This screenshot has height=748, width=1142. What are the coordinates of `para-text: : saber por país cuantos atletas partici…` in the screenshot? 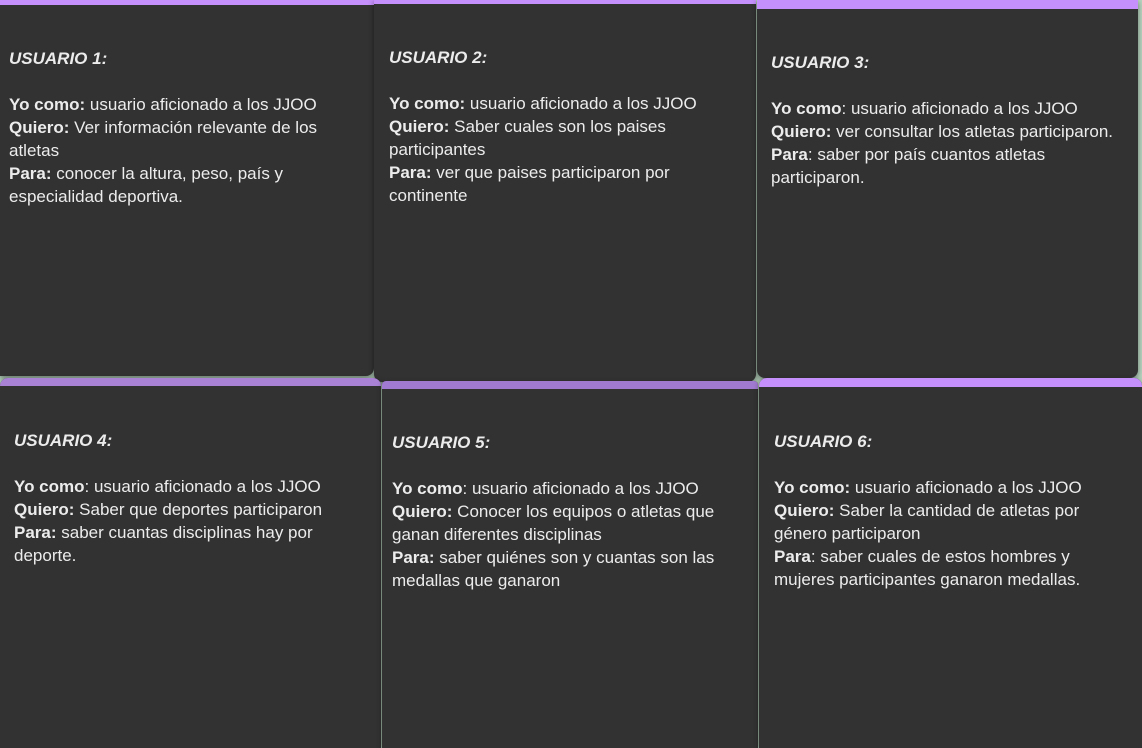 It's located at (908, 166).